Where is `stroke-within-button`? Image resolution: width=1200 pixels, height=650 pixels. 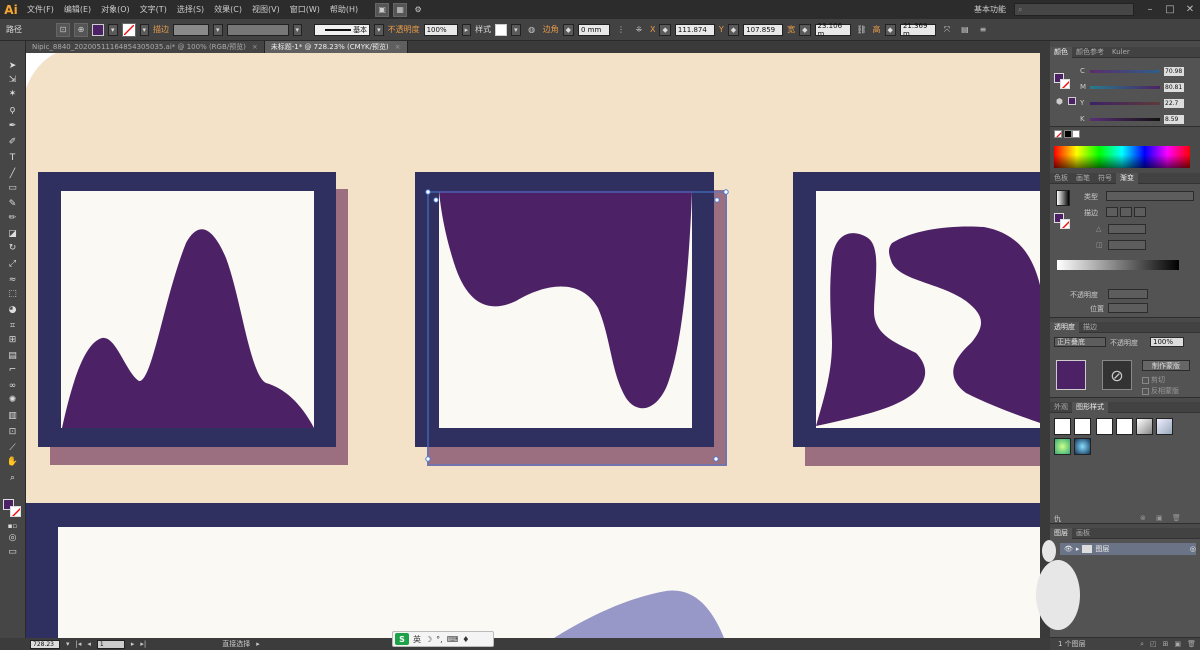 stroke-within-button is located at coordinates (1112, 212).